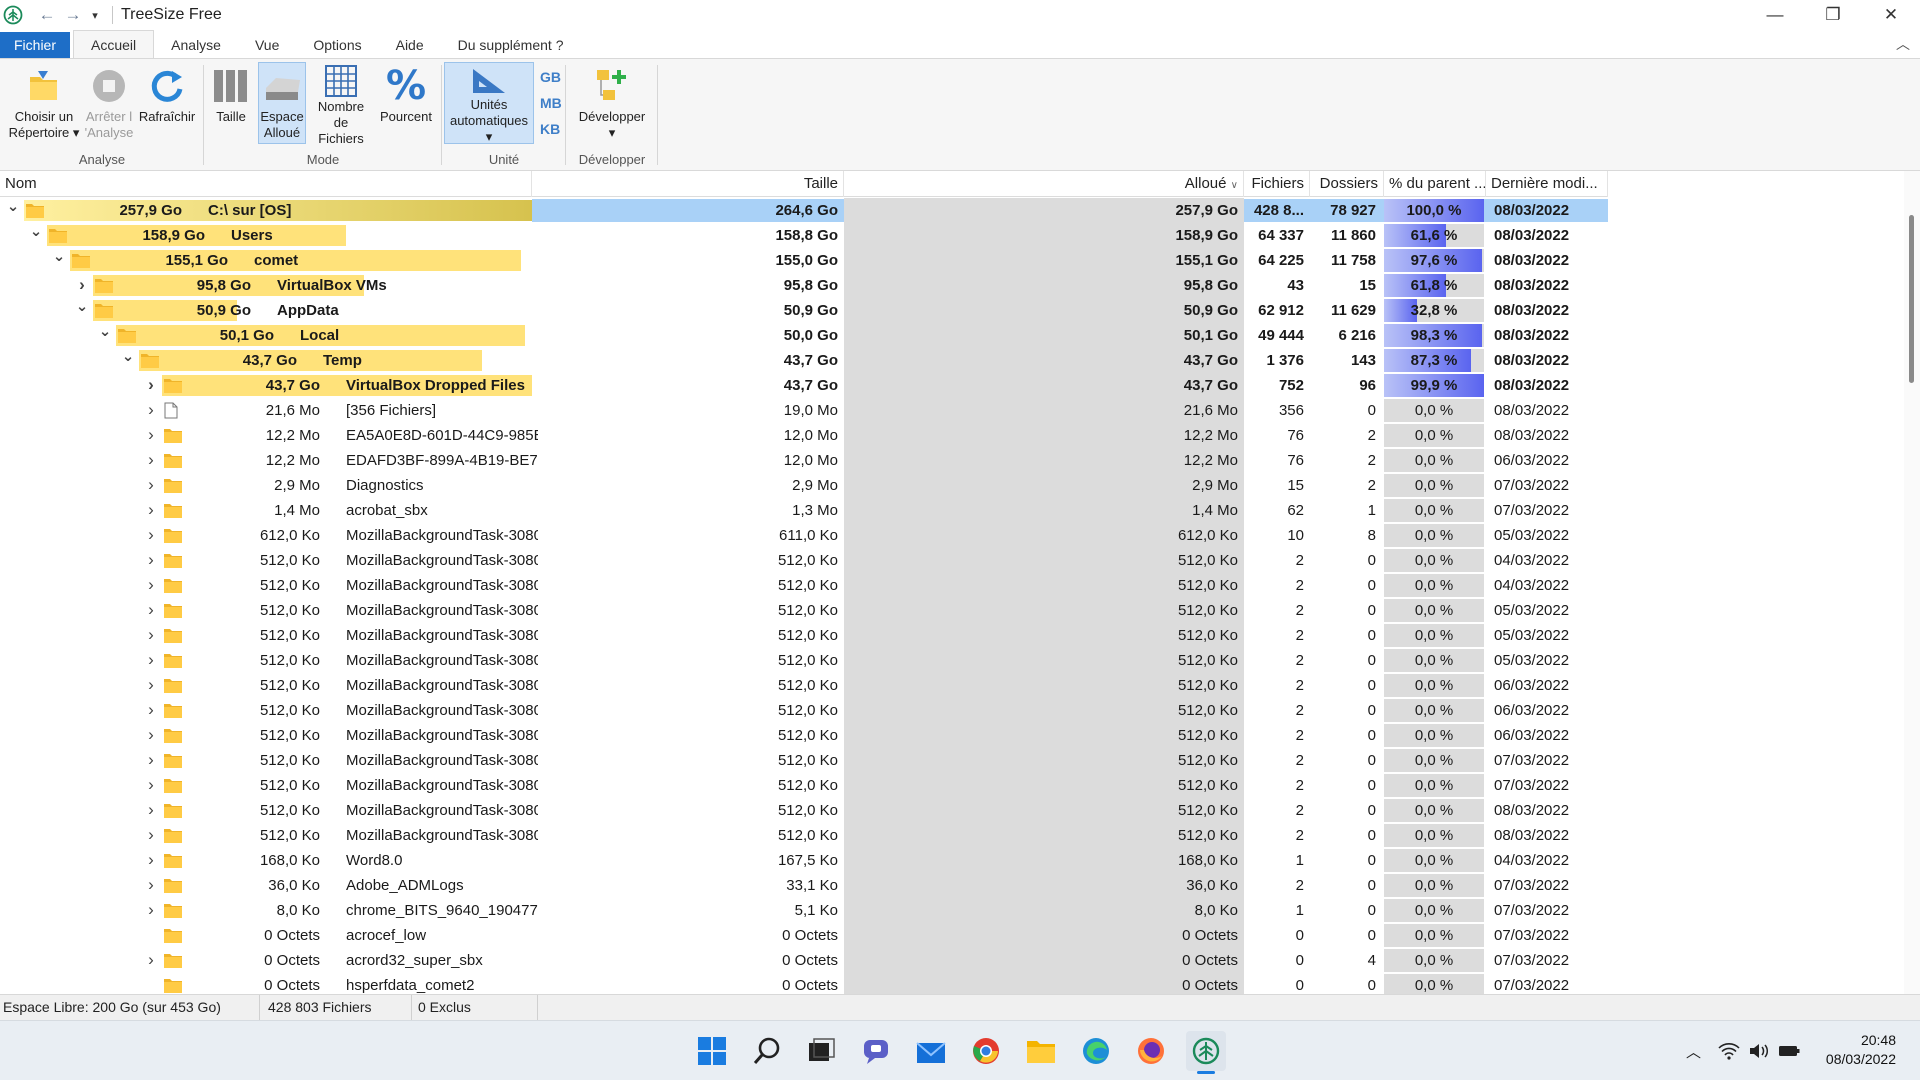  Describe the element at coordinates (1041, 1051) in the screenshot. I see `file-explorer-icon` at that location.